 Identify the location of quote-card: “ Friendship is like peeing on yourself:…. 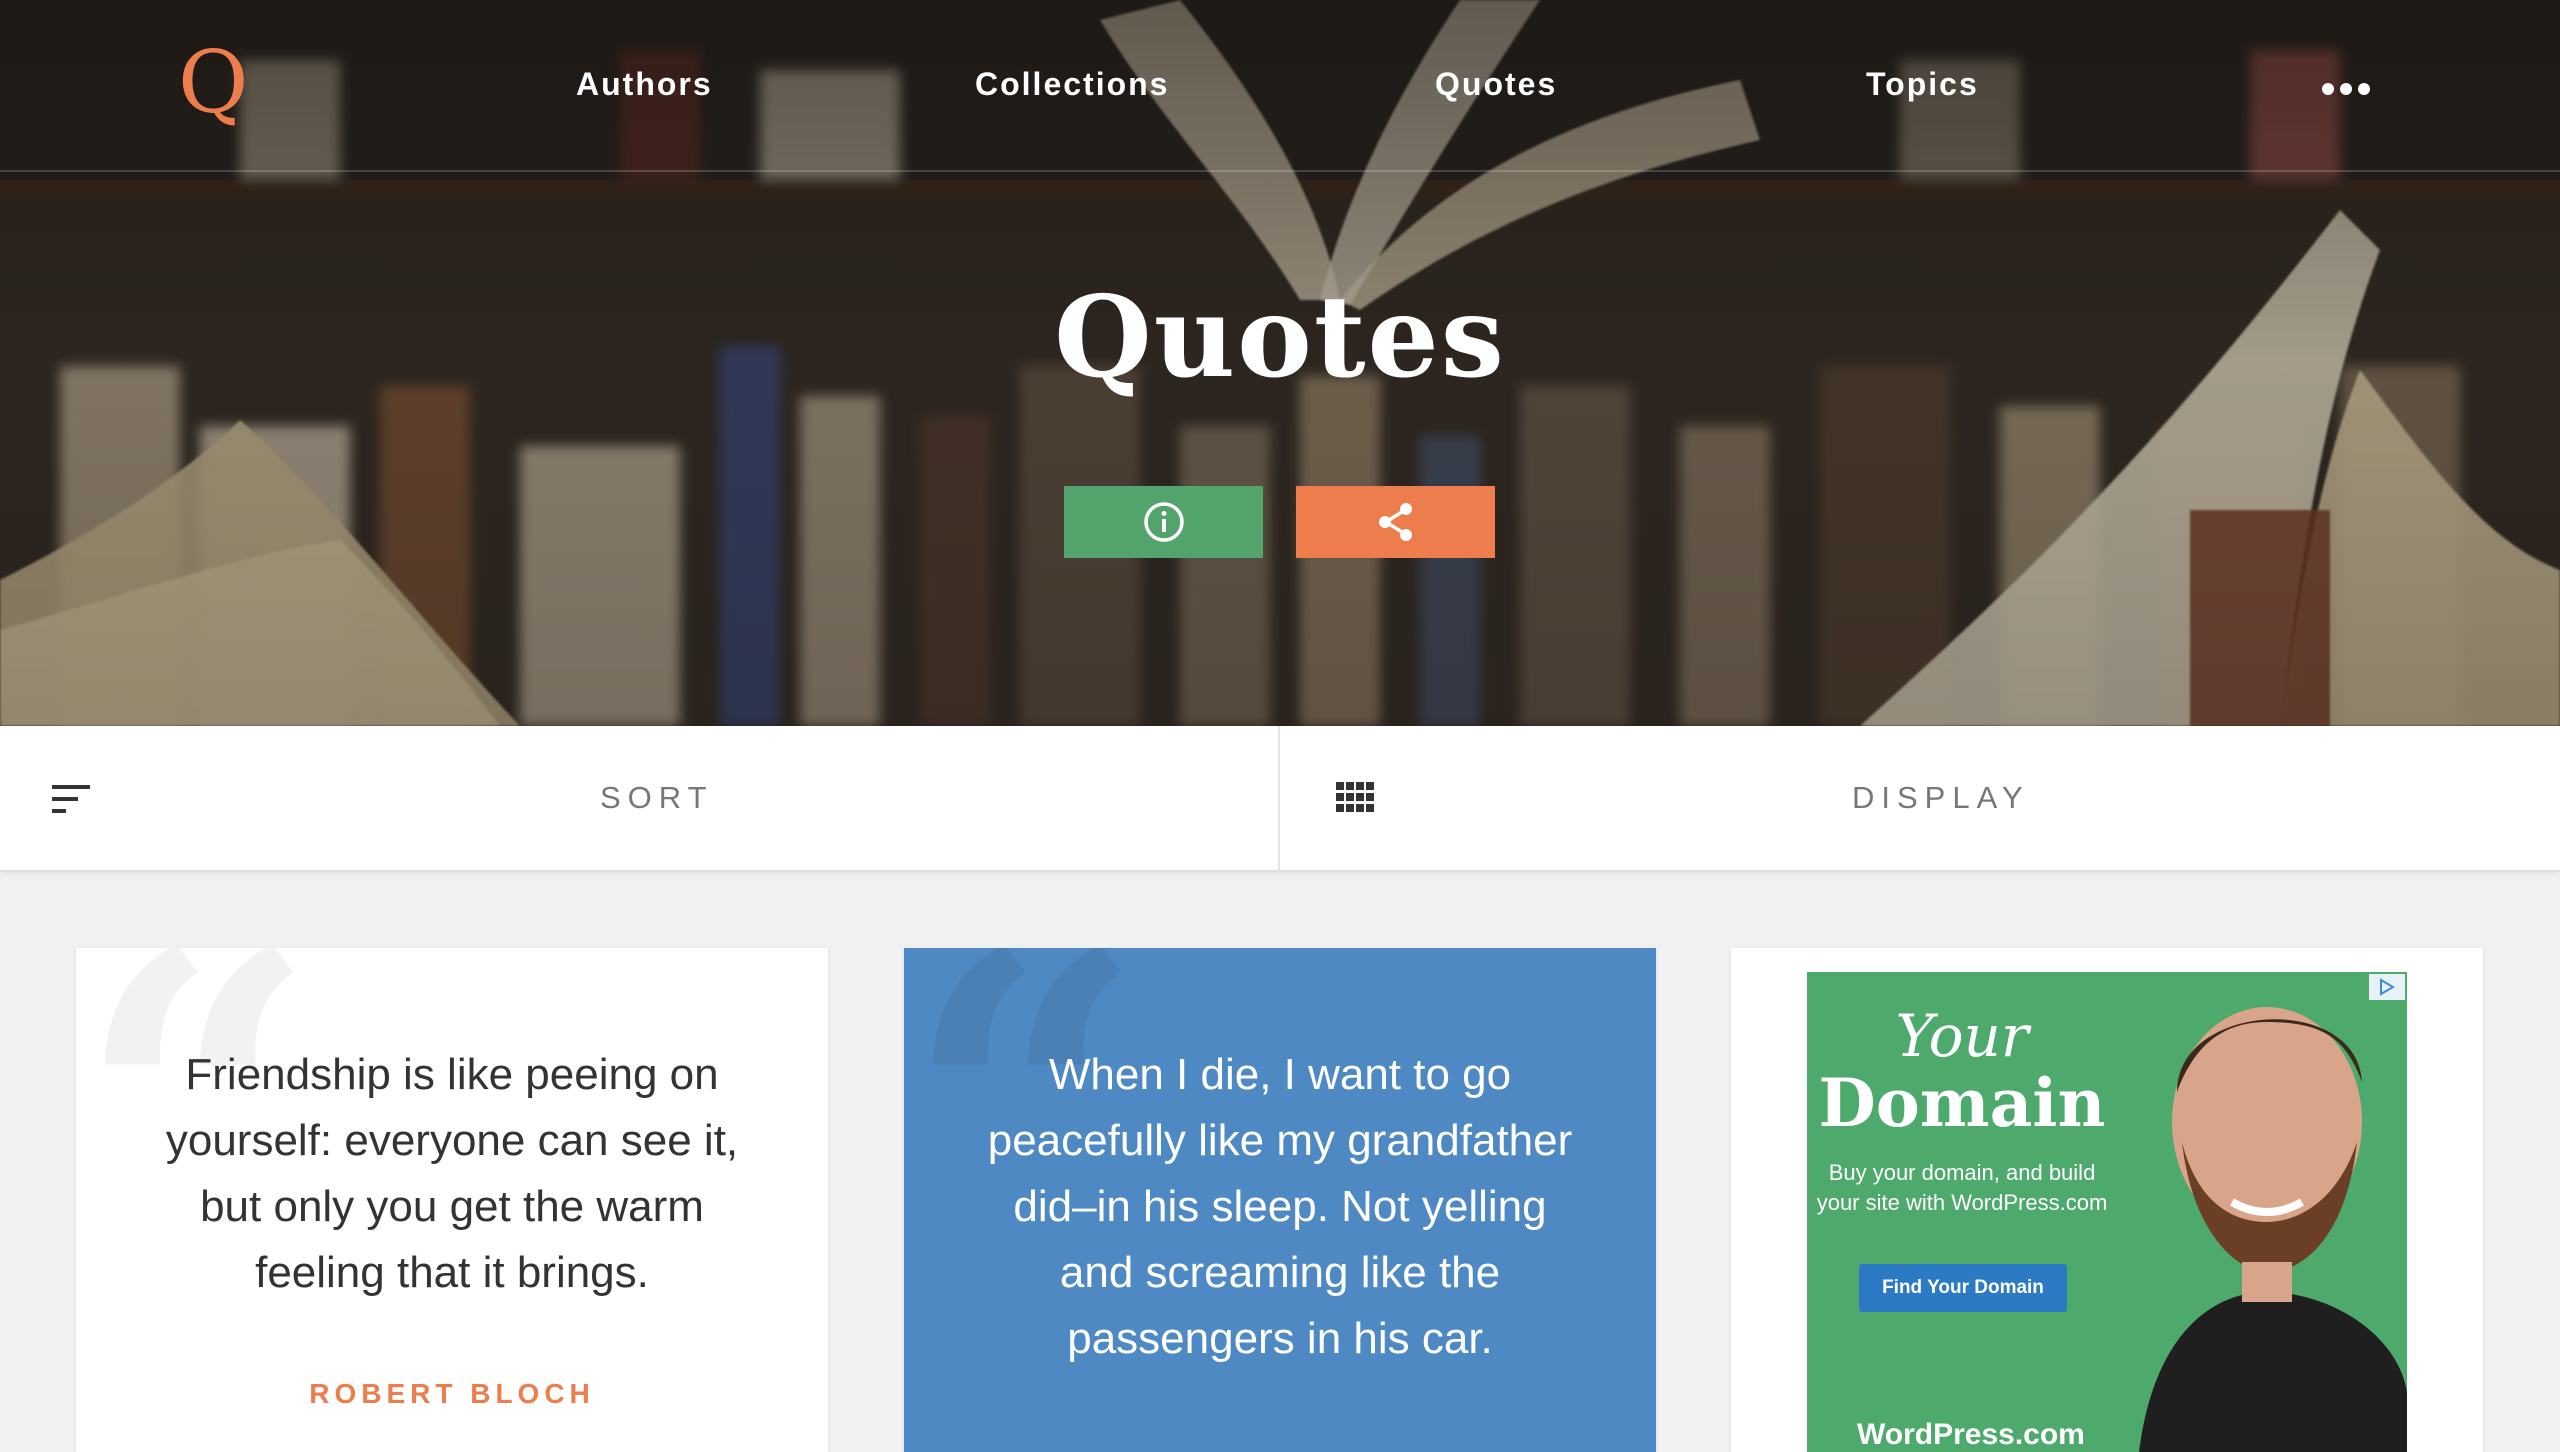
(452, 1200).